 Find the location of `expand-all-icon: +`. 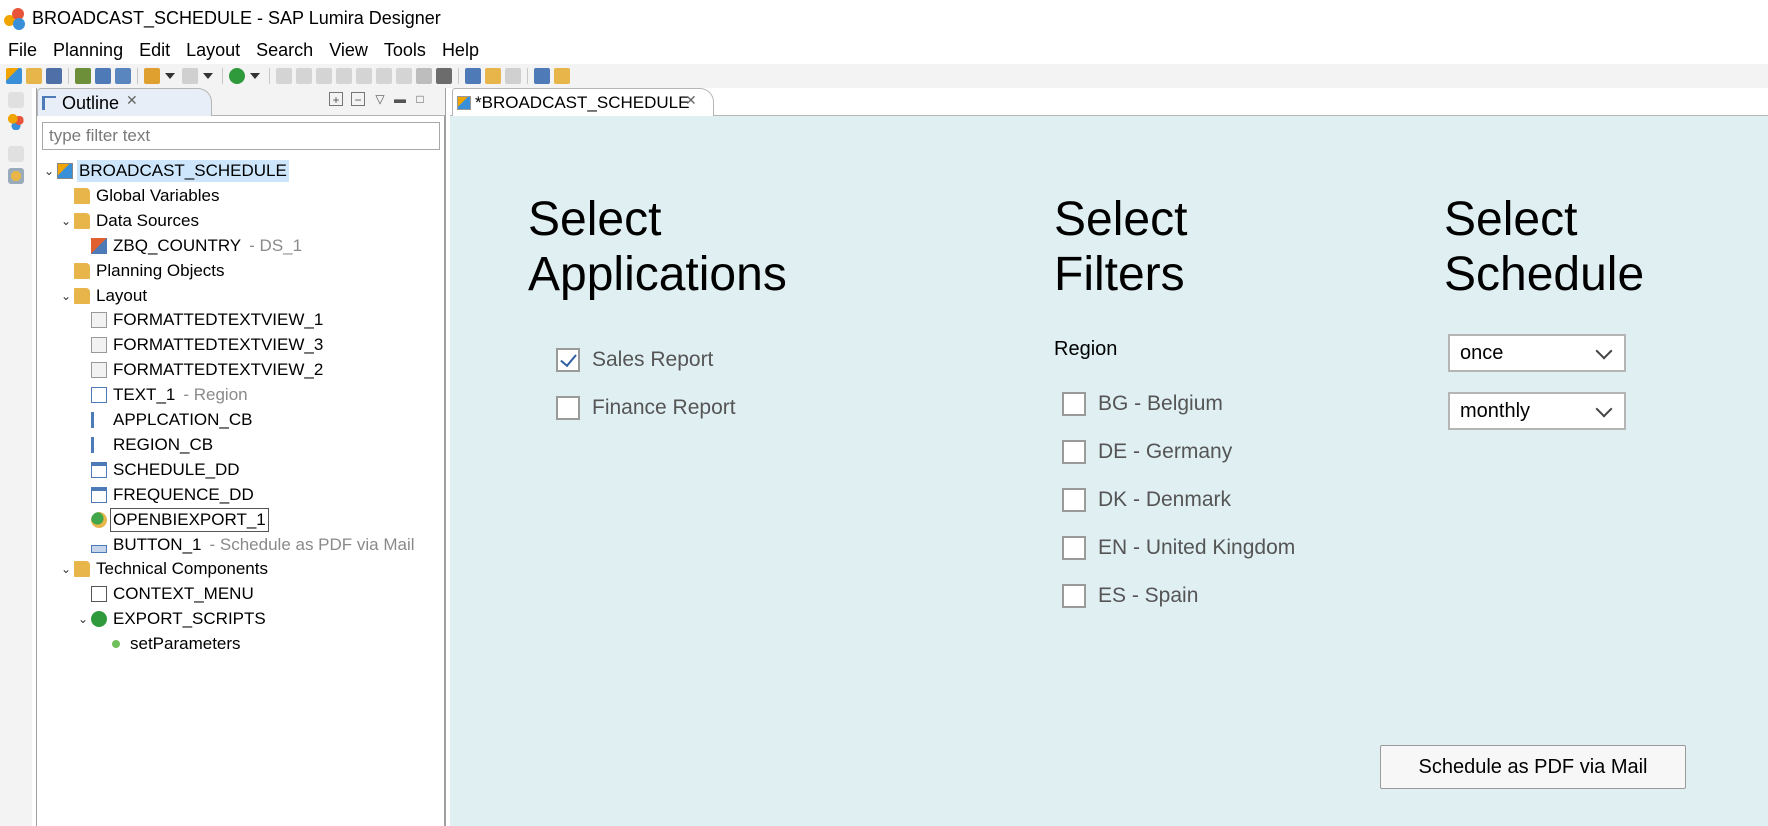

expand-all-icon: + is located at coordinates (336, 99).